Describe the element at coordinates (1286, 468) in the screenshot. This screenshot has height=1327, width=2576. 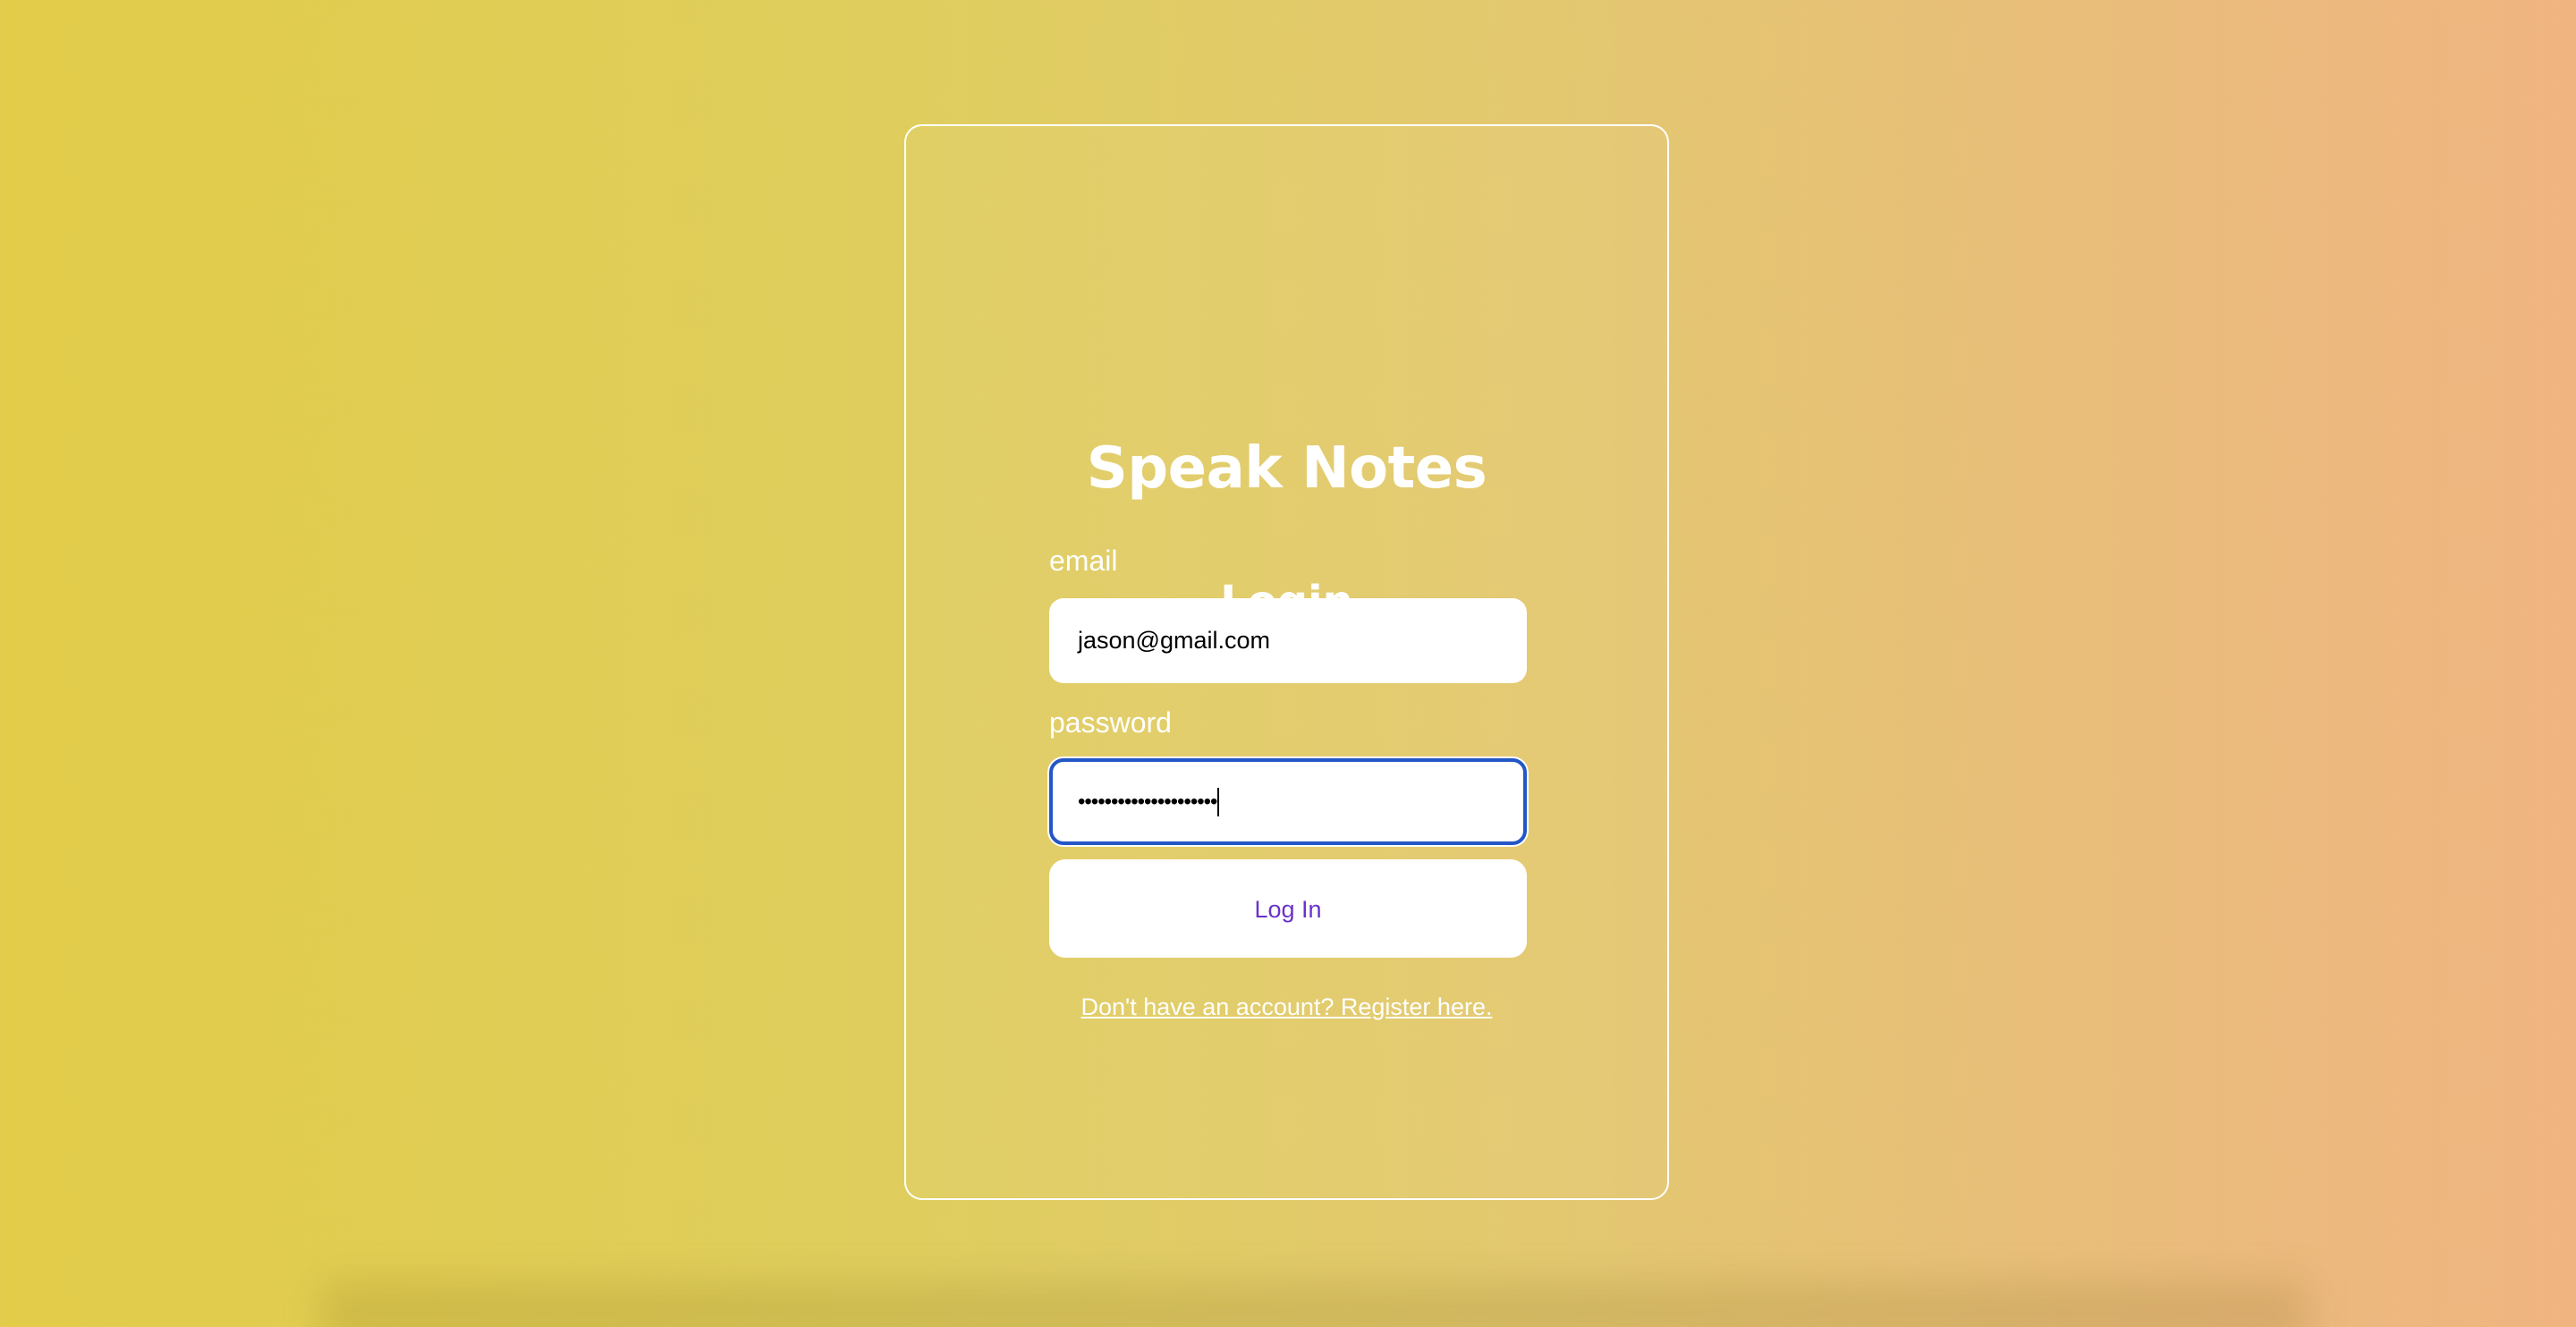
I see `app-title: Speak Notes` at that location.